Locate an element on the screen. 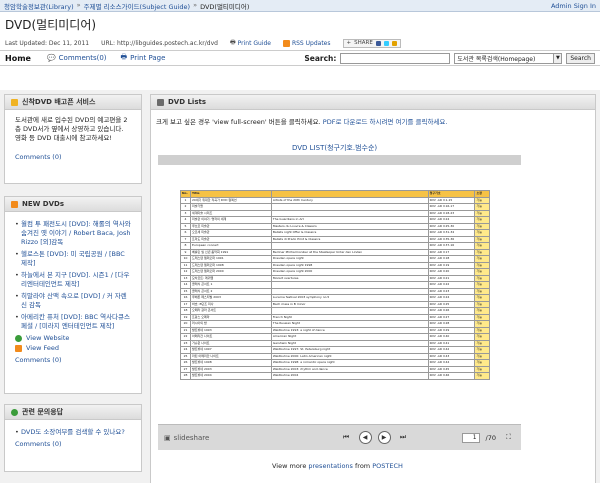  postech-link: POSTECH is located at coordinates (387, 466).